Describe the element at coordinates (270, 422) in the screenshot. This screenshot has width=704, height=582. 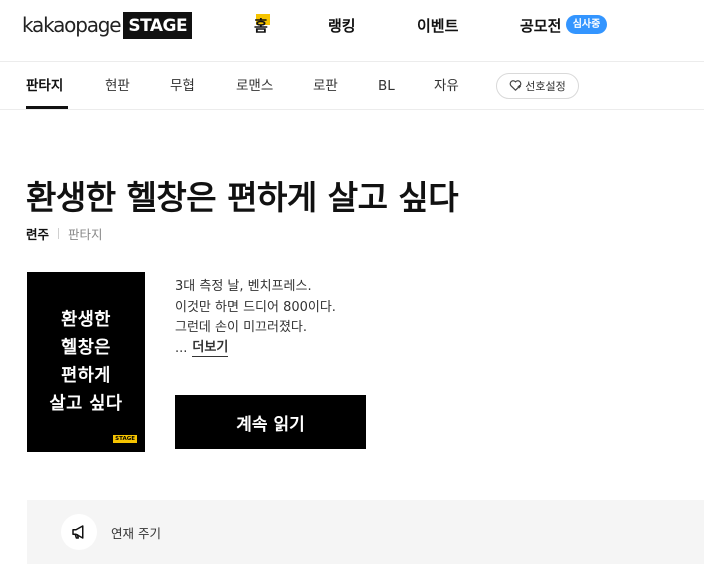
I see `continue-reading-button: 계속 읽기` at that location.